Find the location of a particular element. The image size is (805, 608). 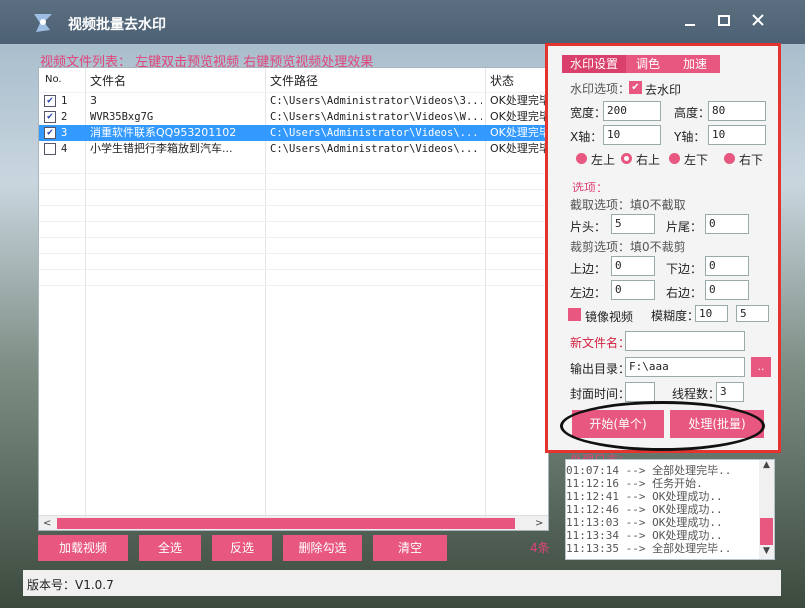

log-line: 11:13:35 --> 全部处理完毕.. is located at coordinates (649, 548).